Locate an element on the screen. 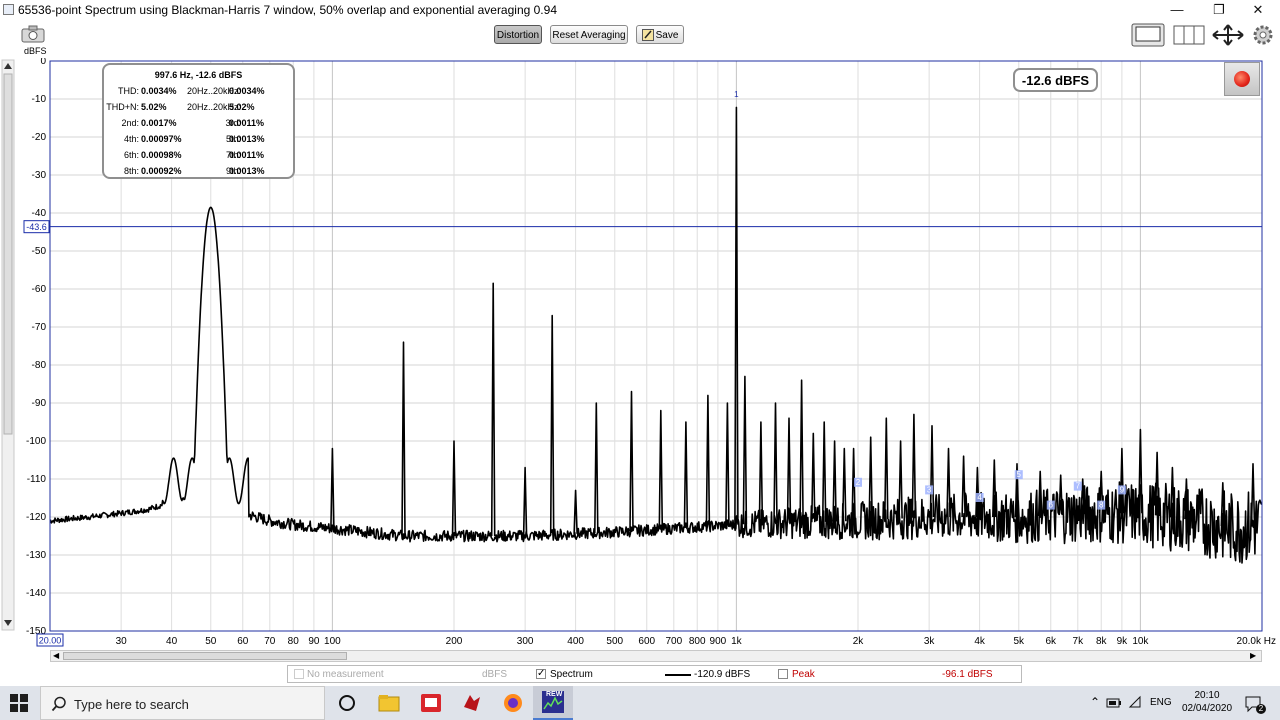  y-tick-label: -130 is located at coordinates (36, 555).